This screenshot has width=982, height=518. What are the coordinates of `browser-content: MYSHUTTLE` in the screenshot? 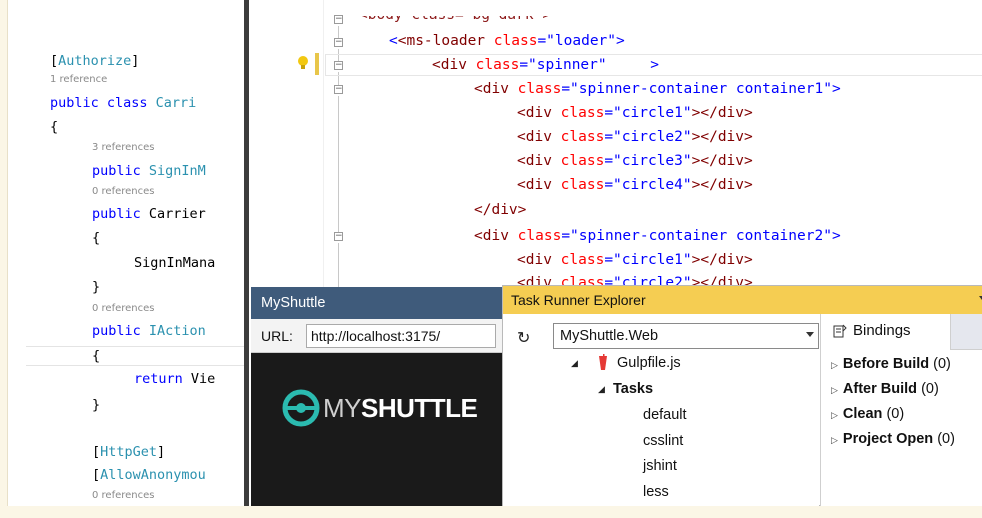 It's located at (381, 429).